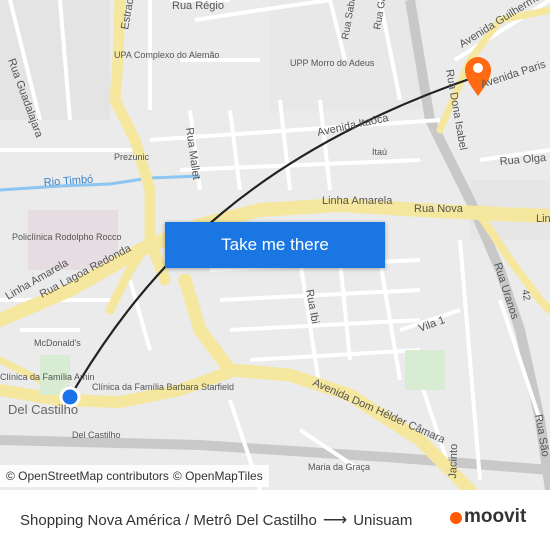 The height and width of the screenshot is (550, 550). Describe the element at coordinates (425, 370) in the screenshot. I see `park-area-east` at that location.